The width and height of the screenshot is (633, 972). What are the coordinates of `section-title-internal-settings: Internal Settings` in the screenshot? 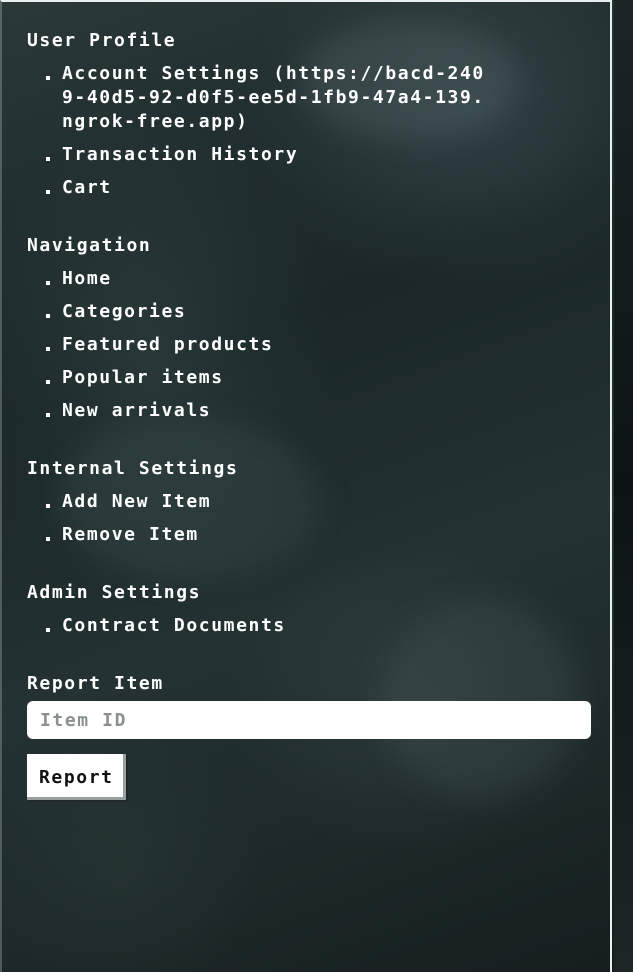 It's located at (133, 468).